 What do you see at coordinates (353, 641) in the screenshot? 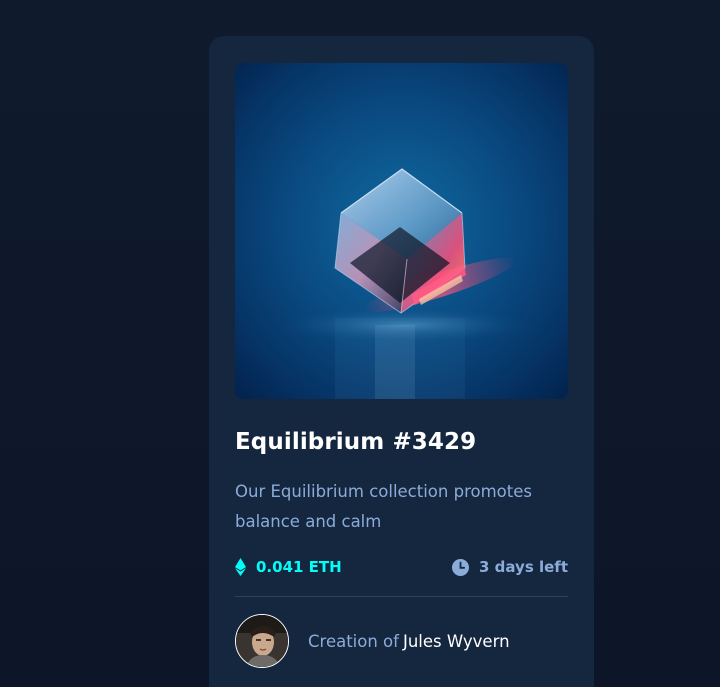
I see `creator-prefix: Creation of` at bounding box center [353, 641].